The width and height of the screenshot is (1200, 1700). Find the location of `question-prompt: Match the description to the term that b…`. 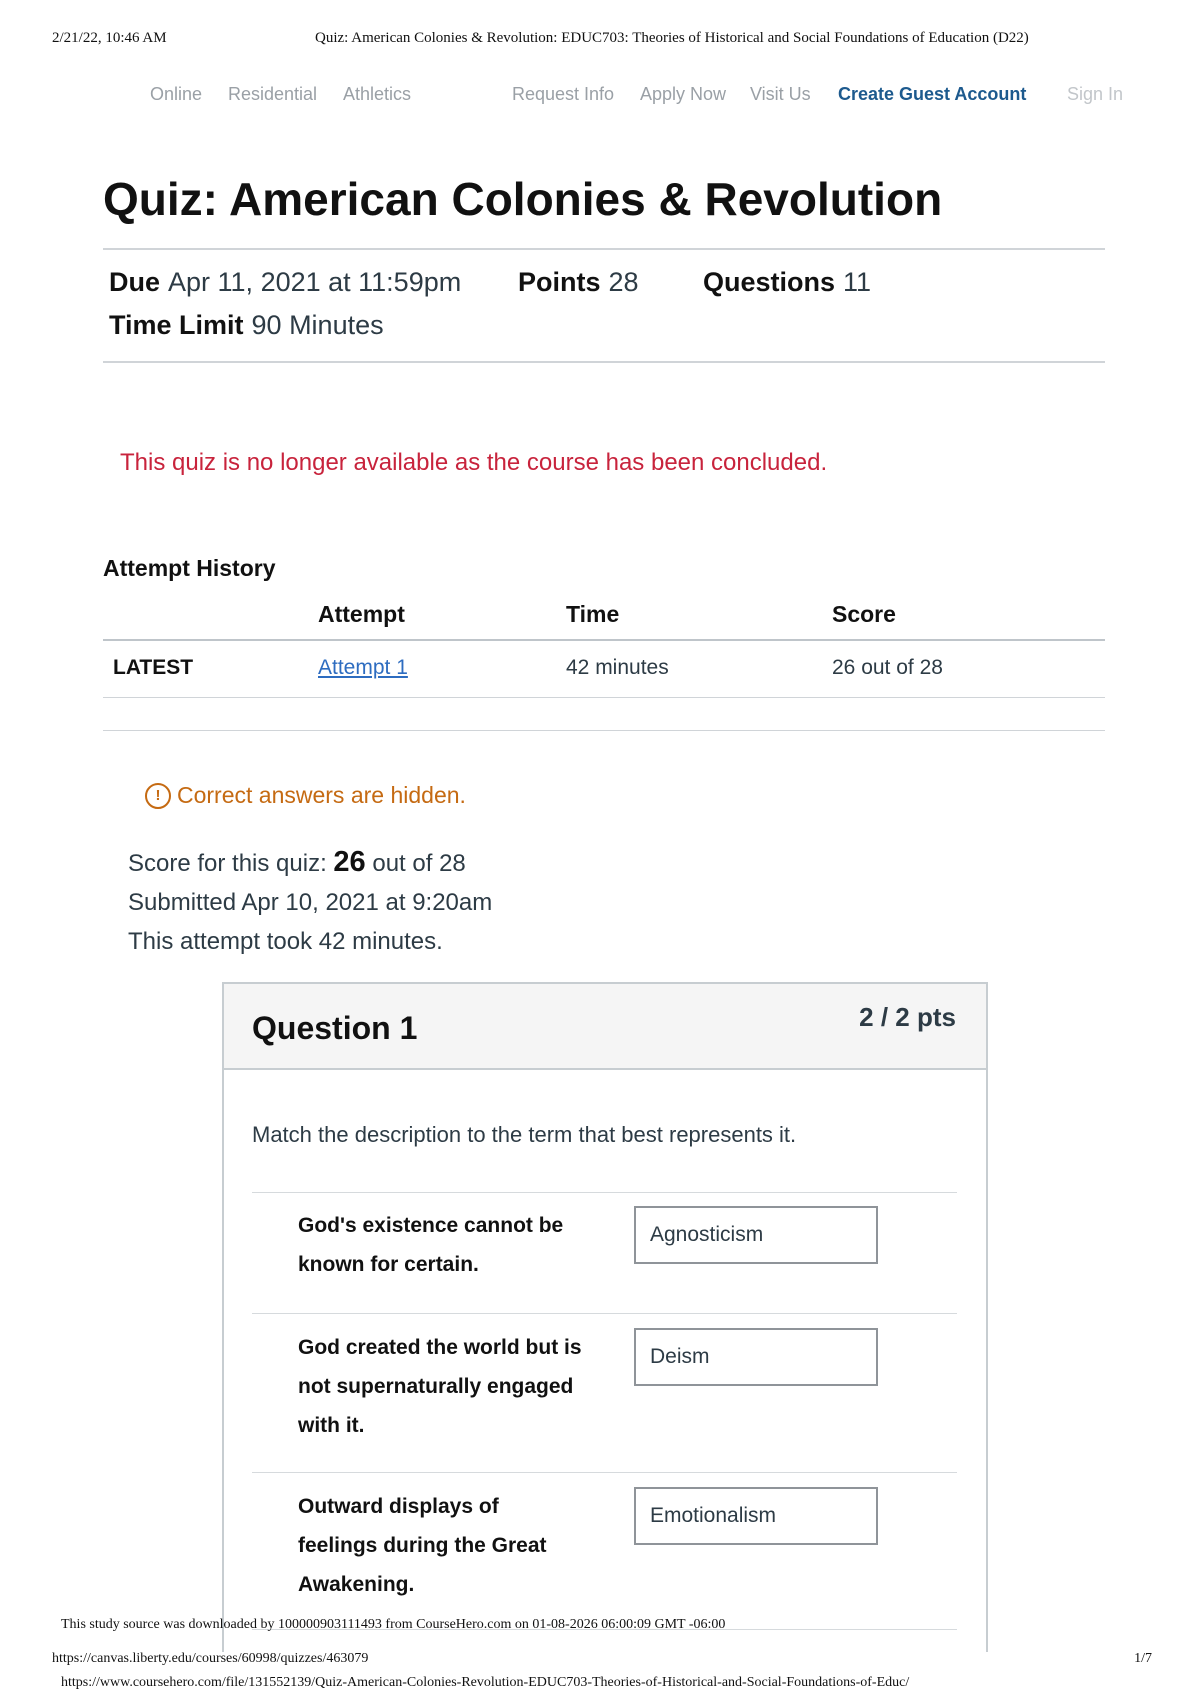

question-prompt: Match the description to the term that b… is located at coordinates (524, 1134).